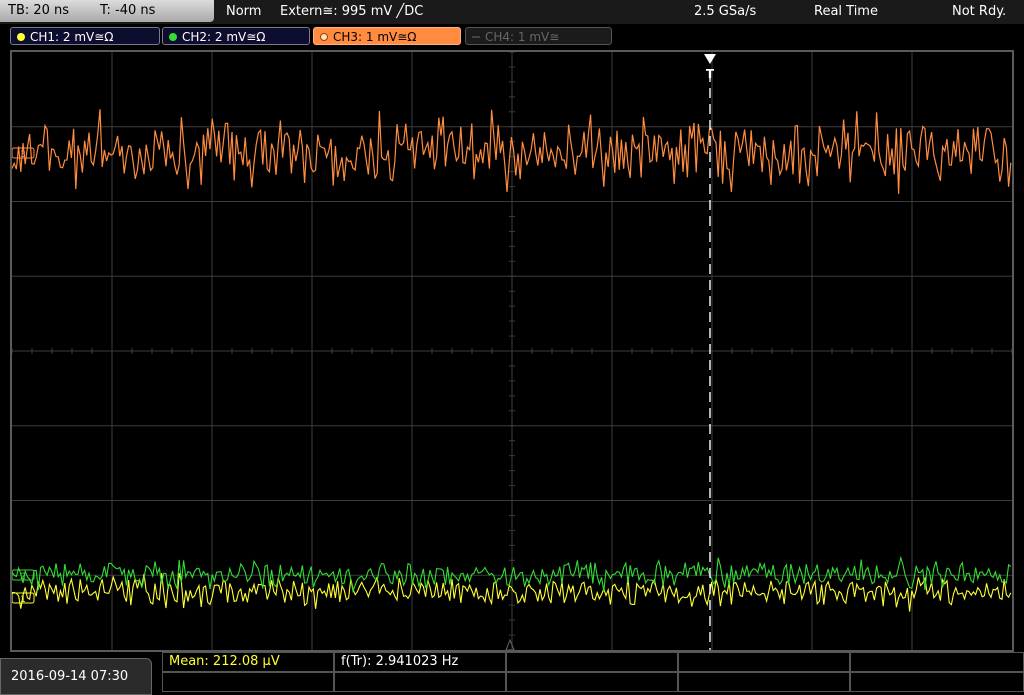 The height and width of the screenshot is (695, 1024). What do you see at coordinates (710, 59) in the screenshot?
I see `trigger-arrow-icon` at bounding box center [710, 59].